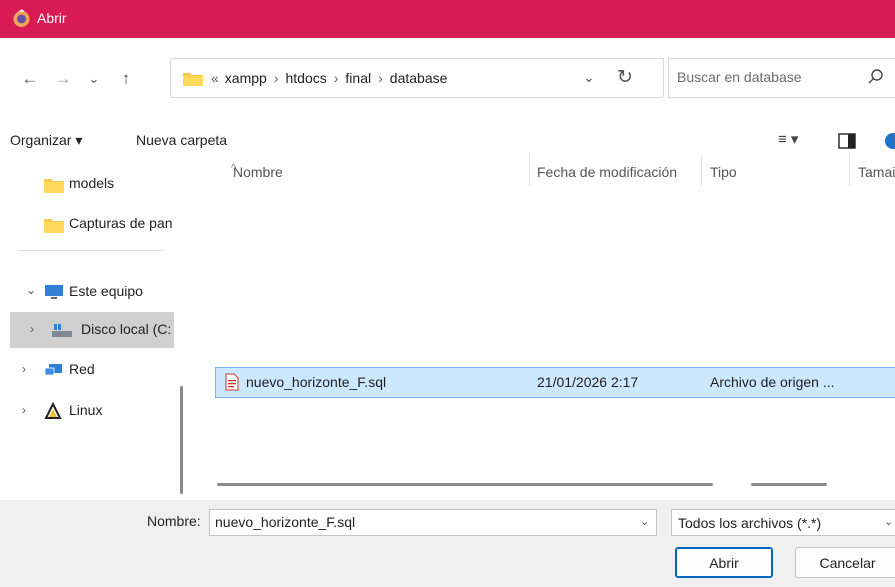 This screenshot has height=587, width=895. I want to click on drive-icon, so click(62, 330).